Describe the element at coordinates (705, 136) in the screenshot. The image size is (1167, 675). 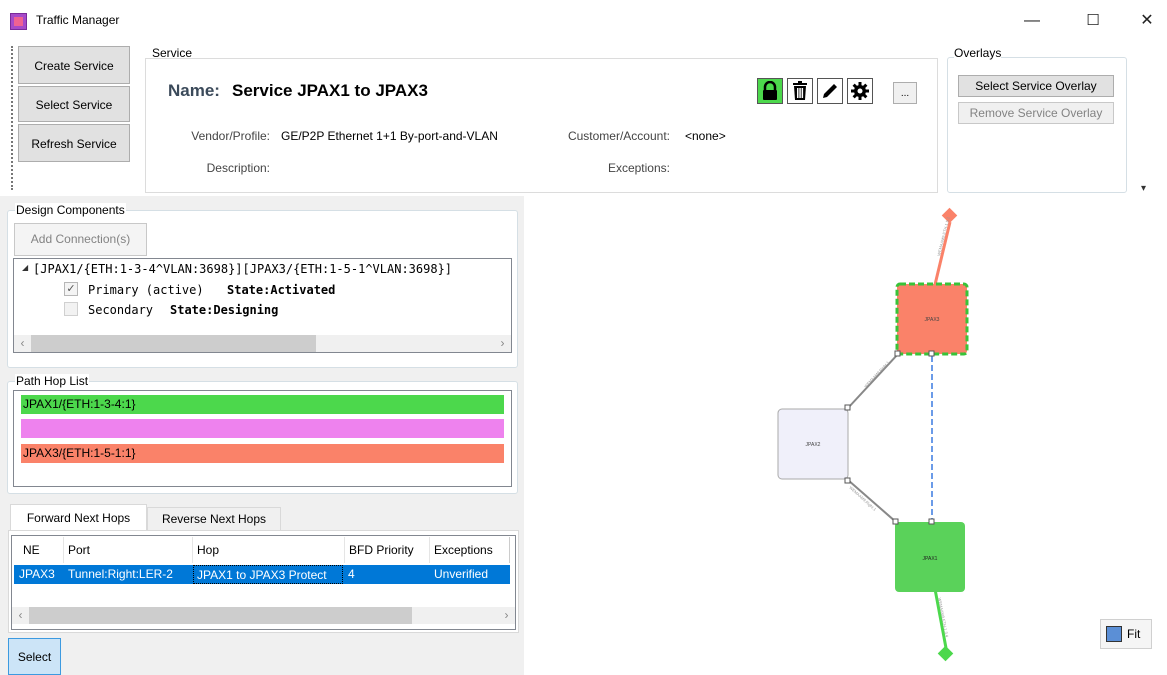
I see `customer-account-value: <none>` at that location.